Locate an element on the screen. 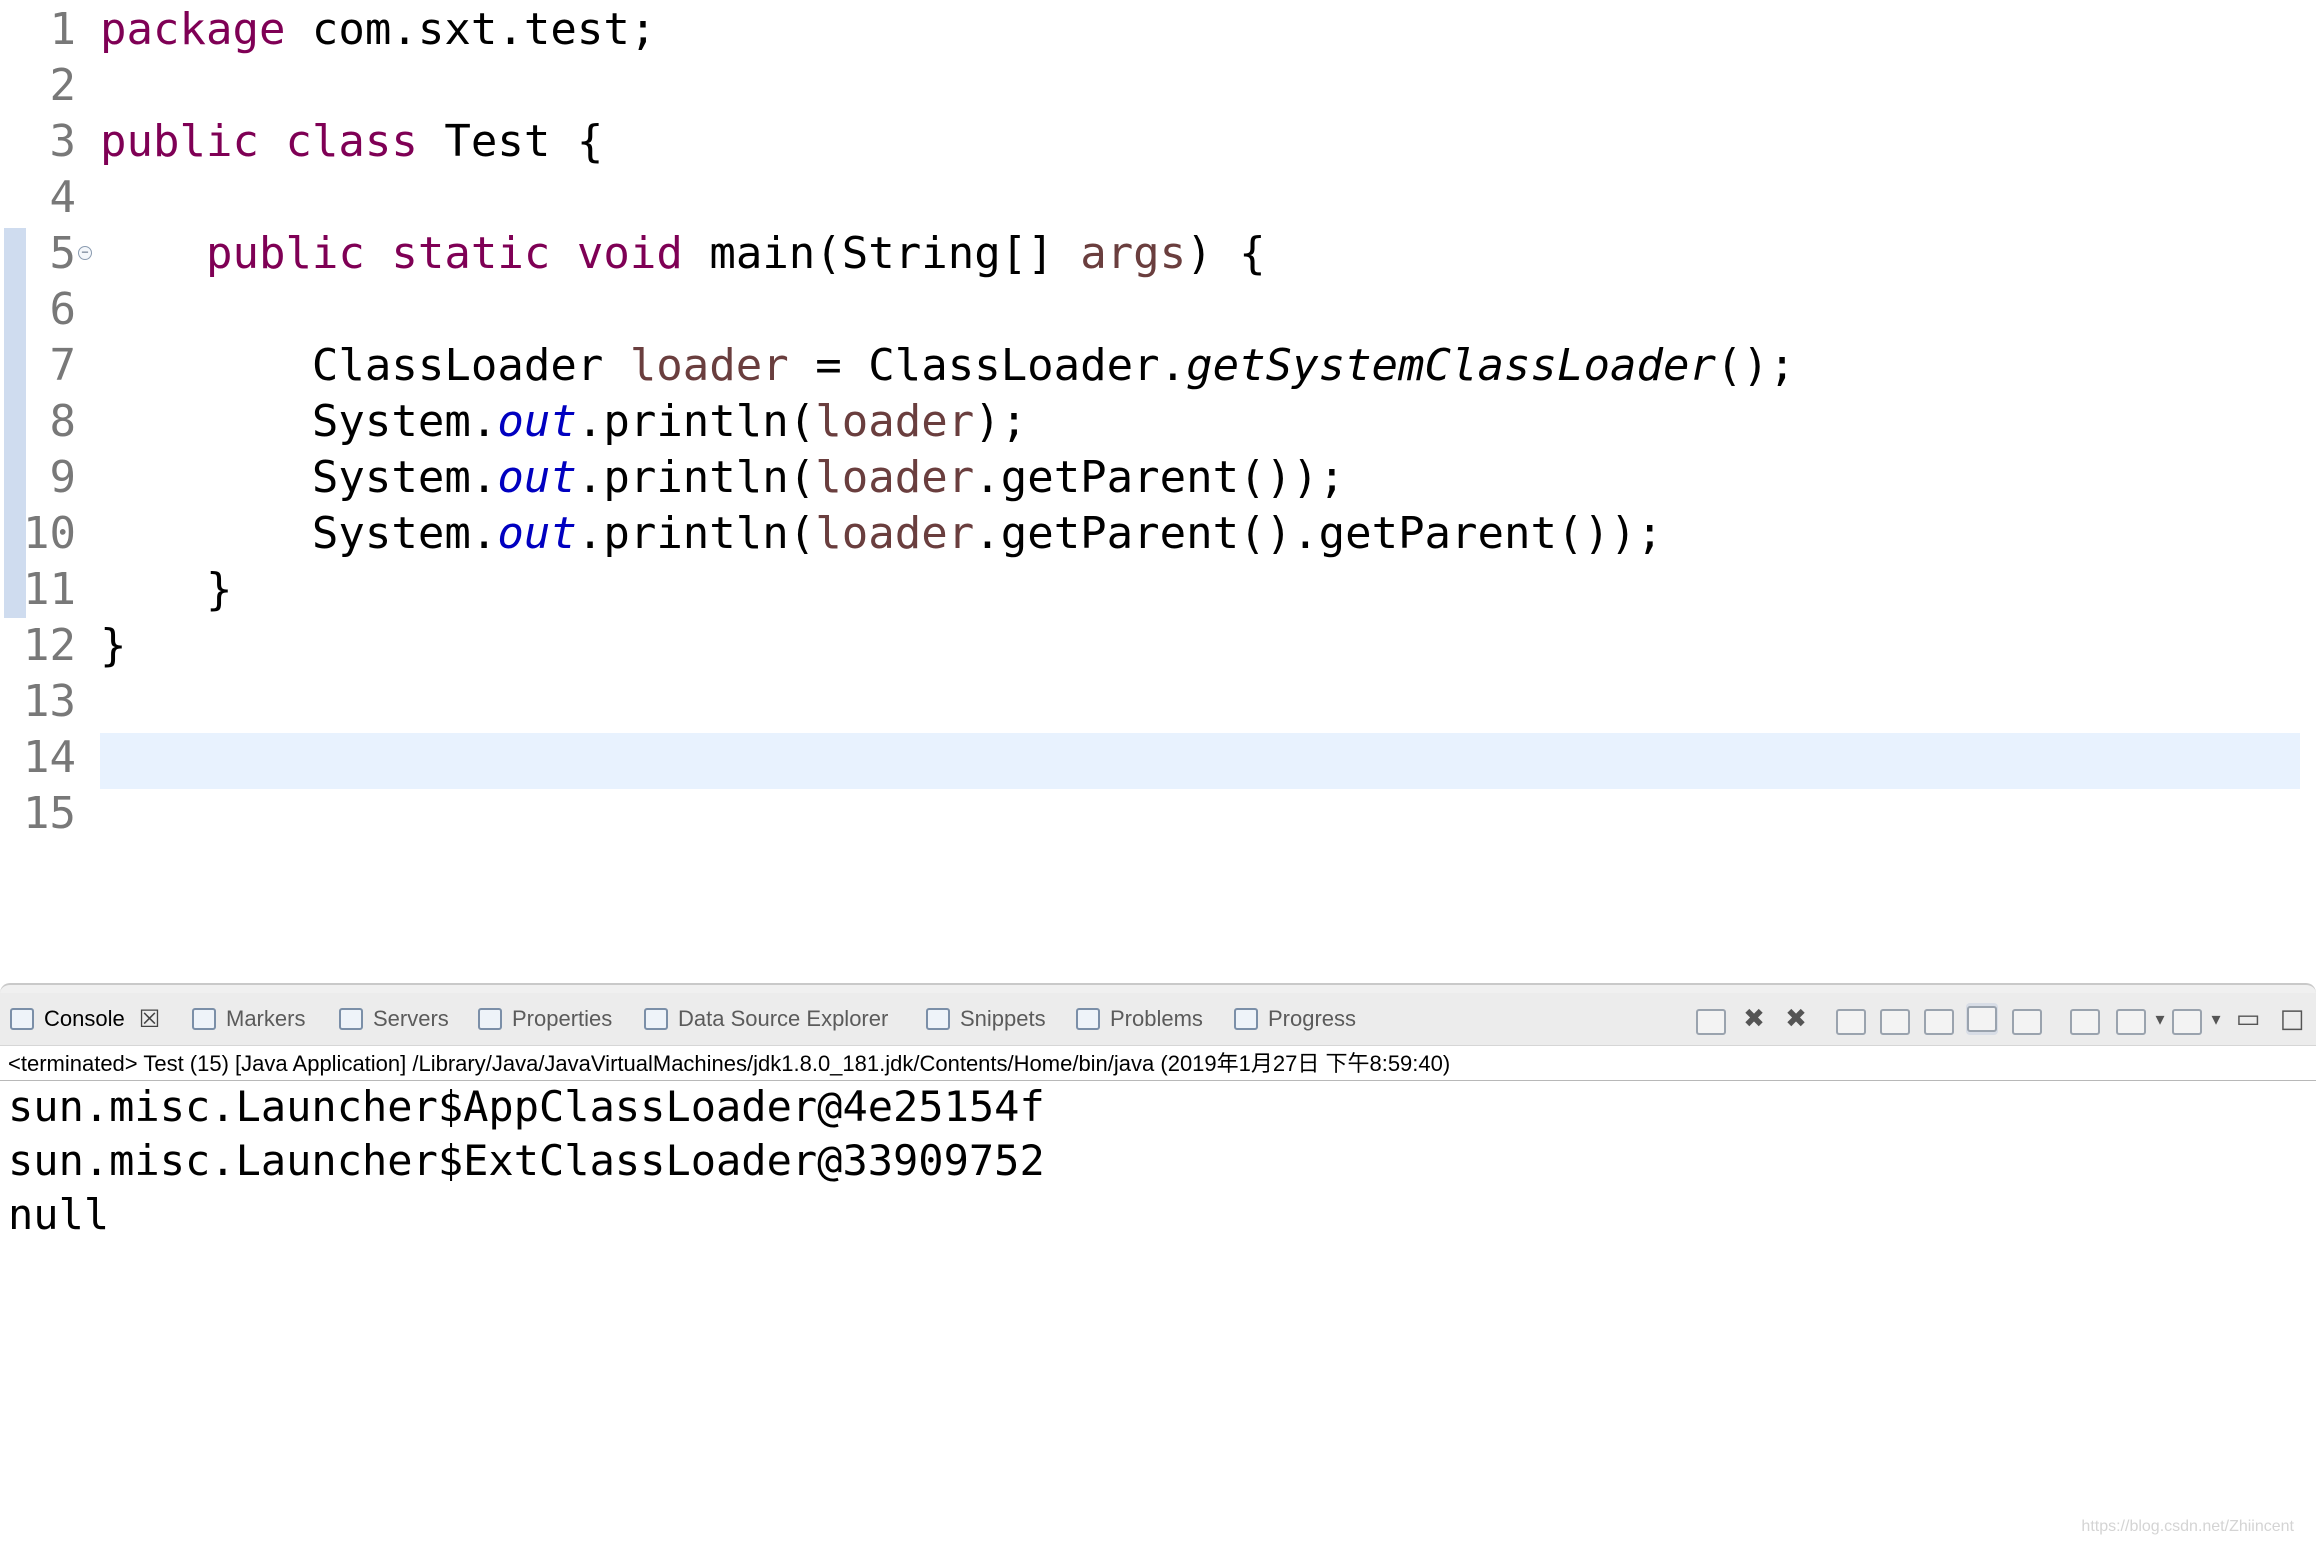 The image size is (2316, 1546). line-number: 6 is located at coordinates (63, 309).